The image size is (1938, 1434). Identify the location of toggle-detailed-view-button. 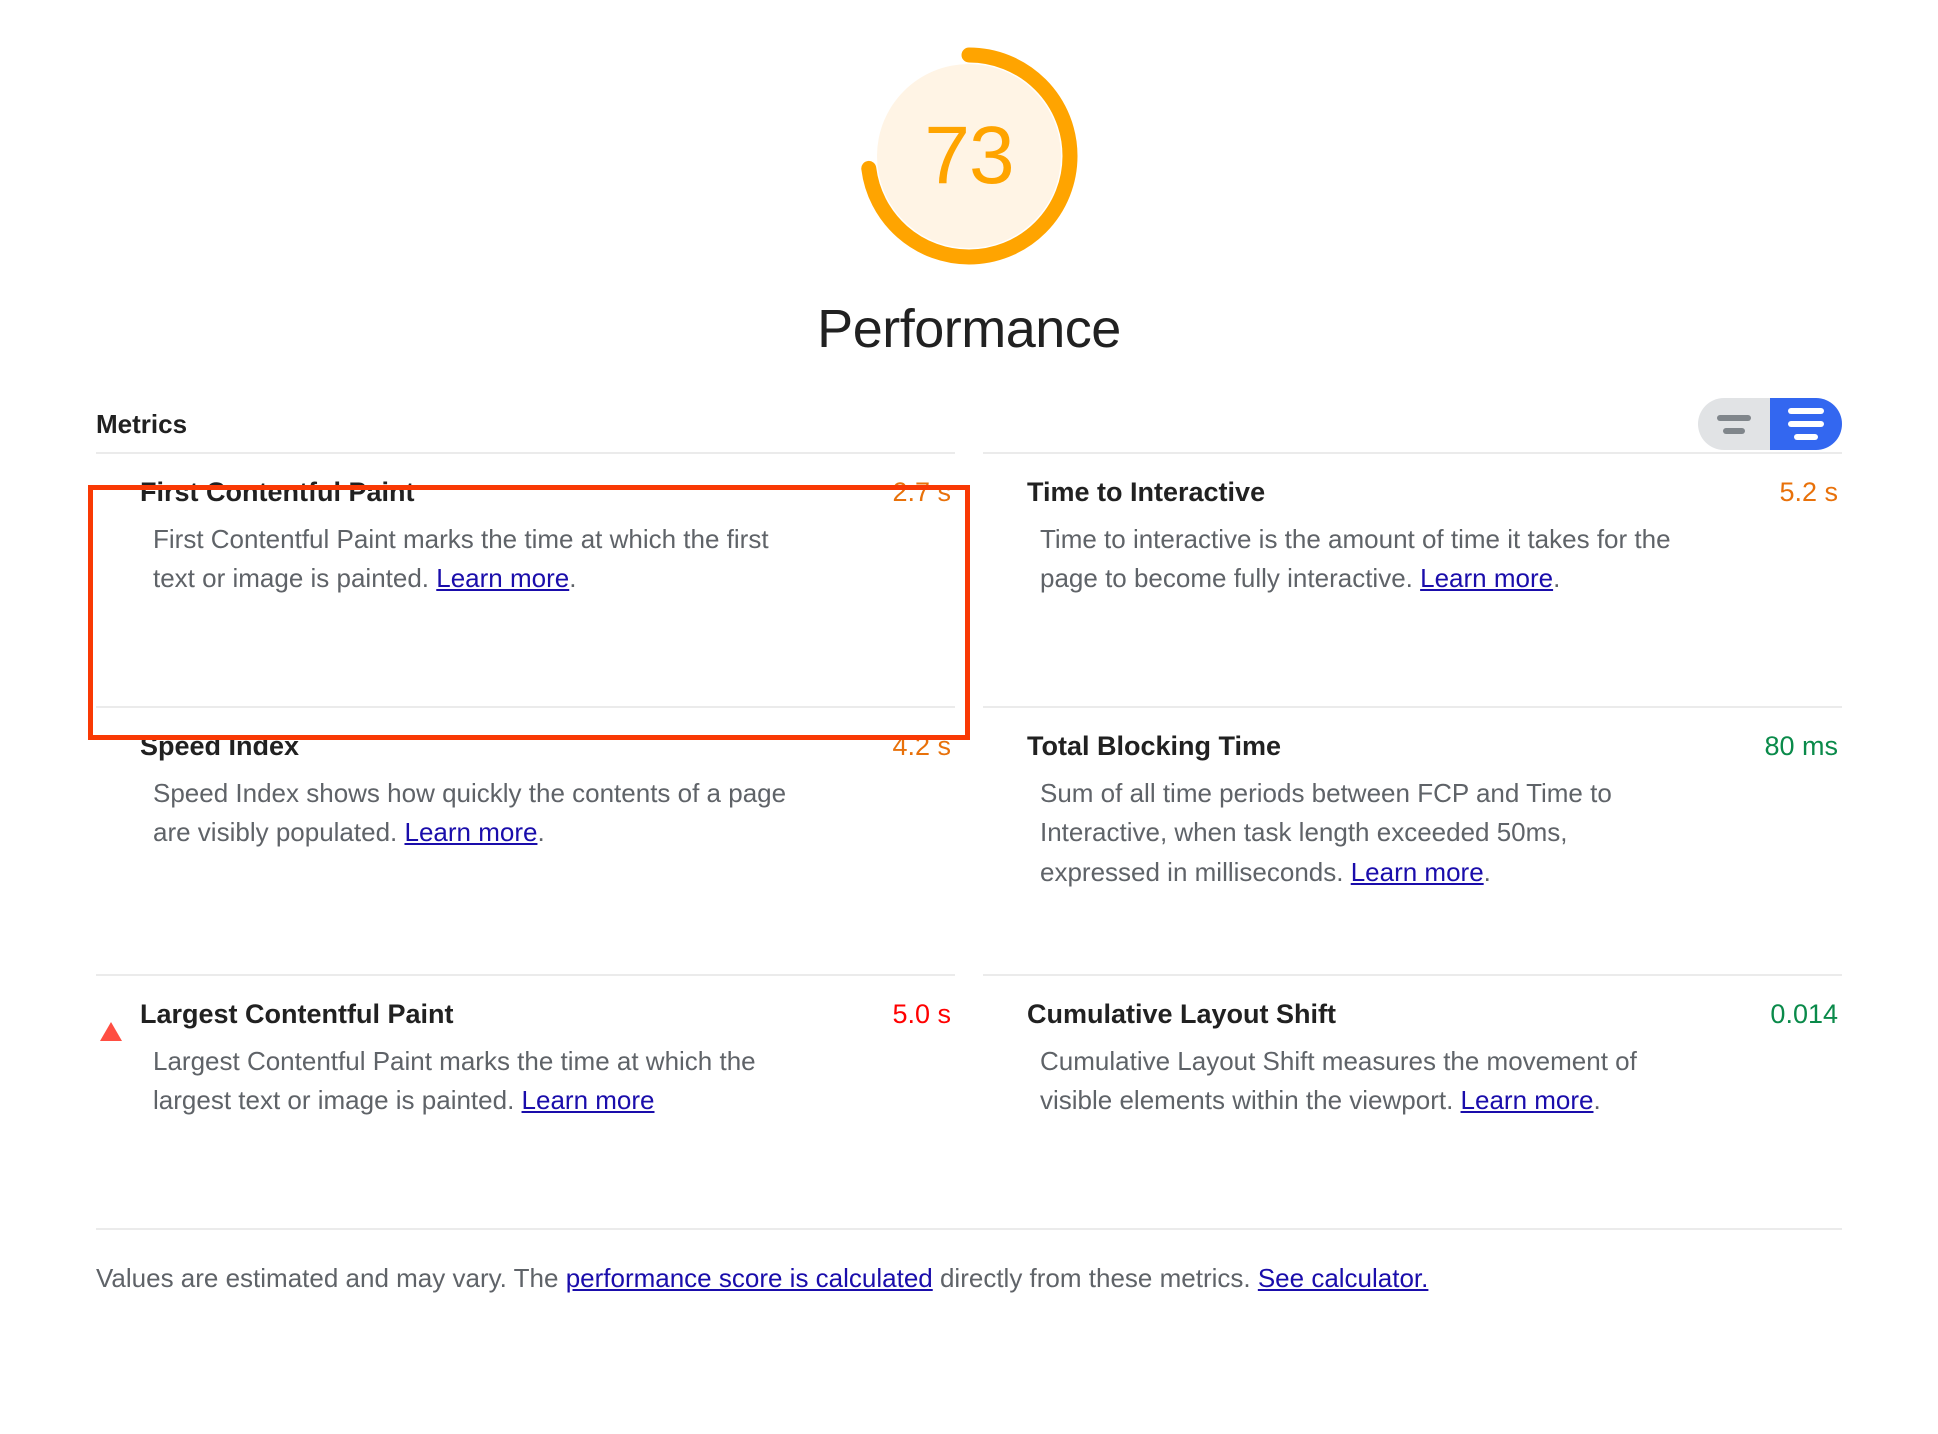
(1806, 424).